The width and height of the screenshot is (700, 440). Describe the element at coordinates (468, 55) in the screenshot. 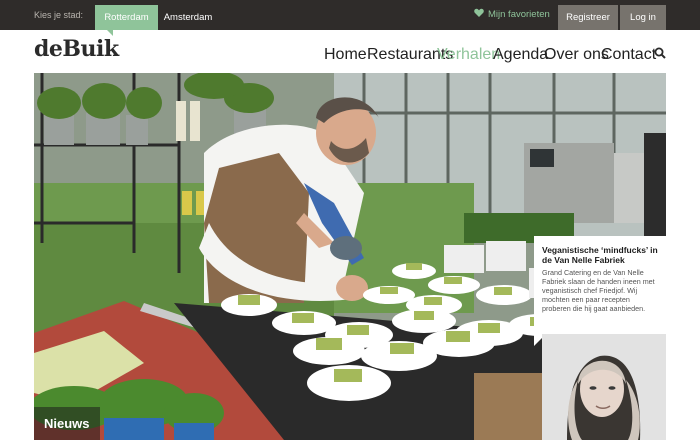

I see `nav-verhalen: Verhalen` at that location.